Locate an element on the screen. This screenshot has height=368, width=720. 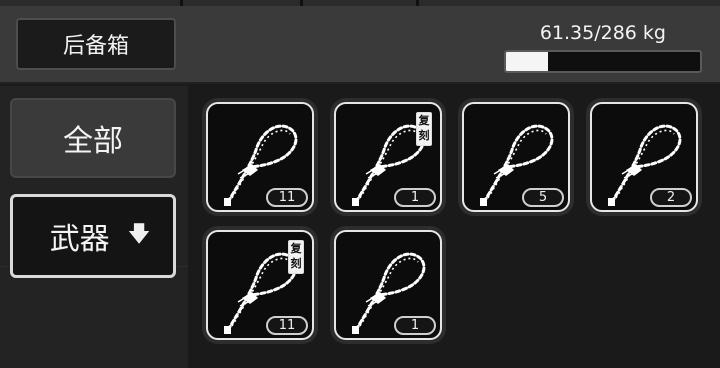
tab-all-label: 全部 is located at coordinates (93, 141).